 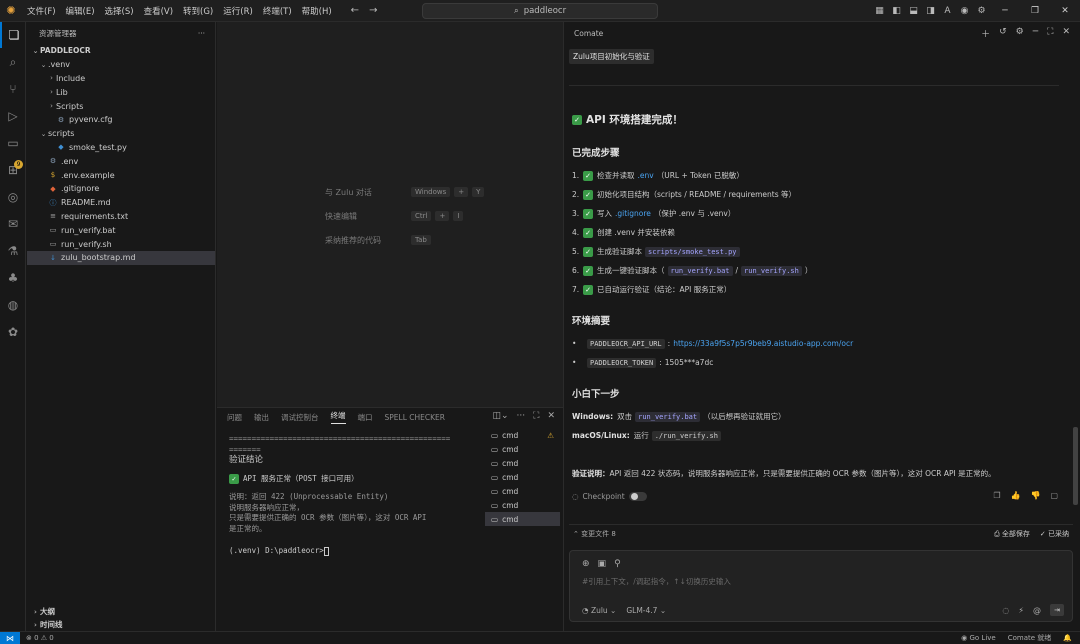 I want to click on tree-item: $ .env.example, so click(x=121, y=175).